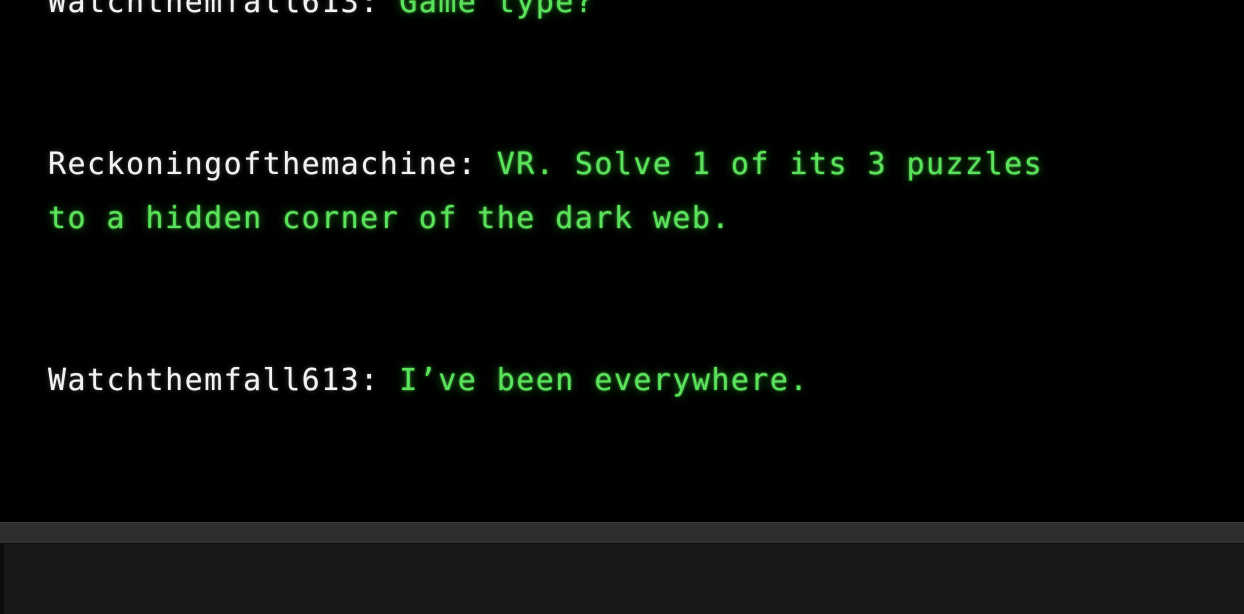 This screenshot has width=1244, height=614. What do you see at coordinates (263, 164) in the screenshot?
I see `message-speaker-name: Reckoningofthemachine:` at bounding box center [263, 164].